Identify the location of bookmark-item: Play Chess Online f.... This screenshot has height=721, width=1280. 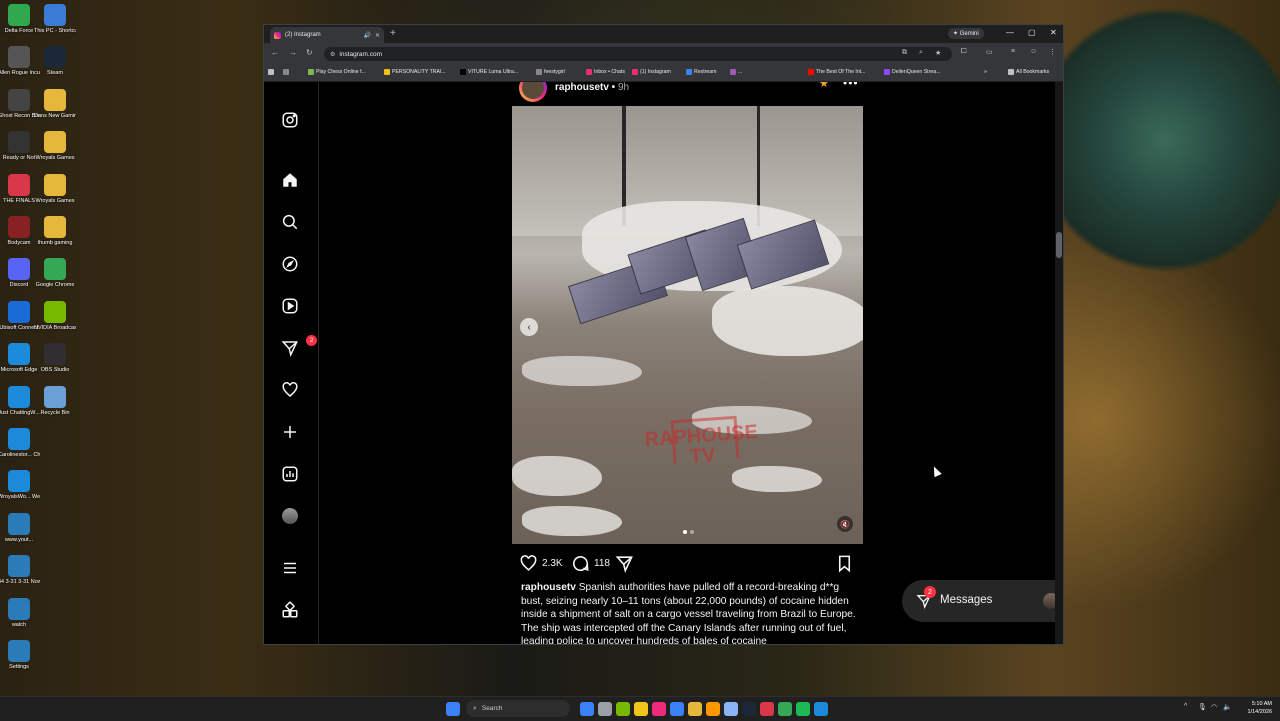
(337, 72).